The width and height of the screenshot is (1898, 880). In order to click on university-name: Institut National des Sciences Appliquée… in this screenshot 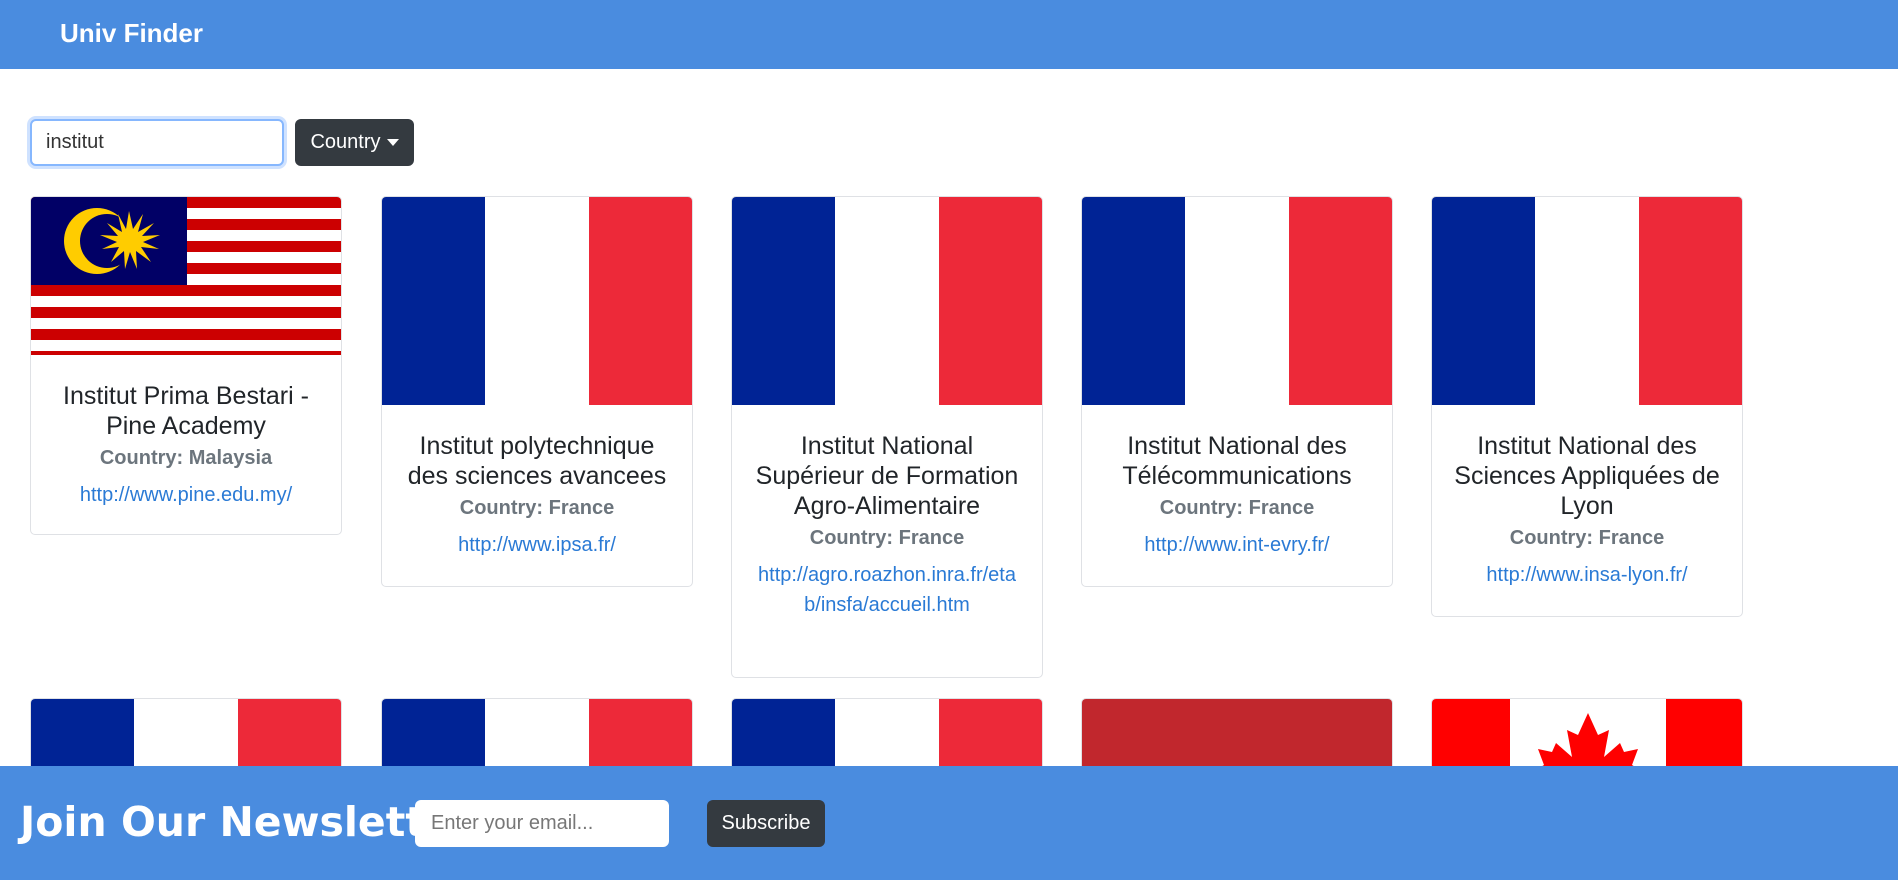, I will do `click(1587, 476)`.